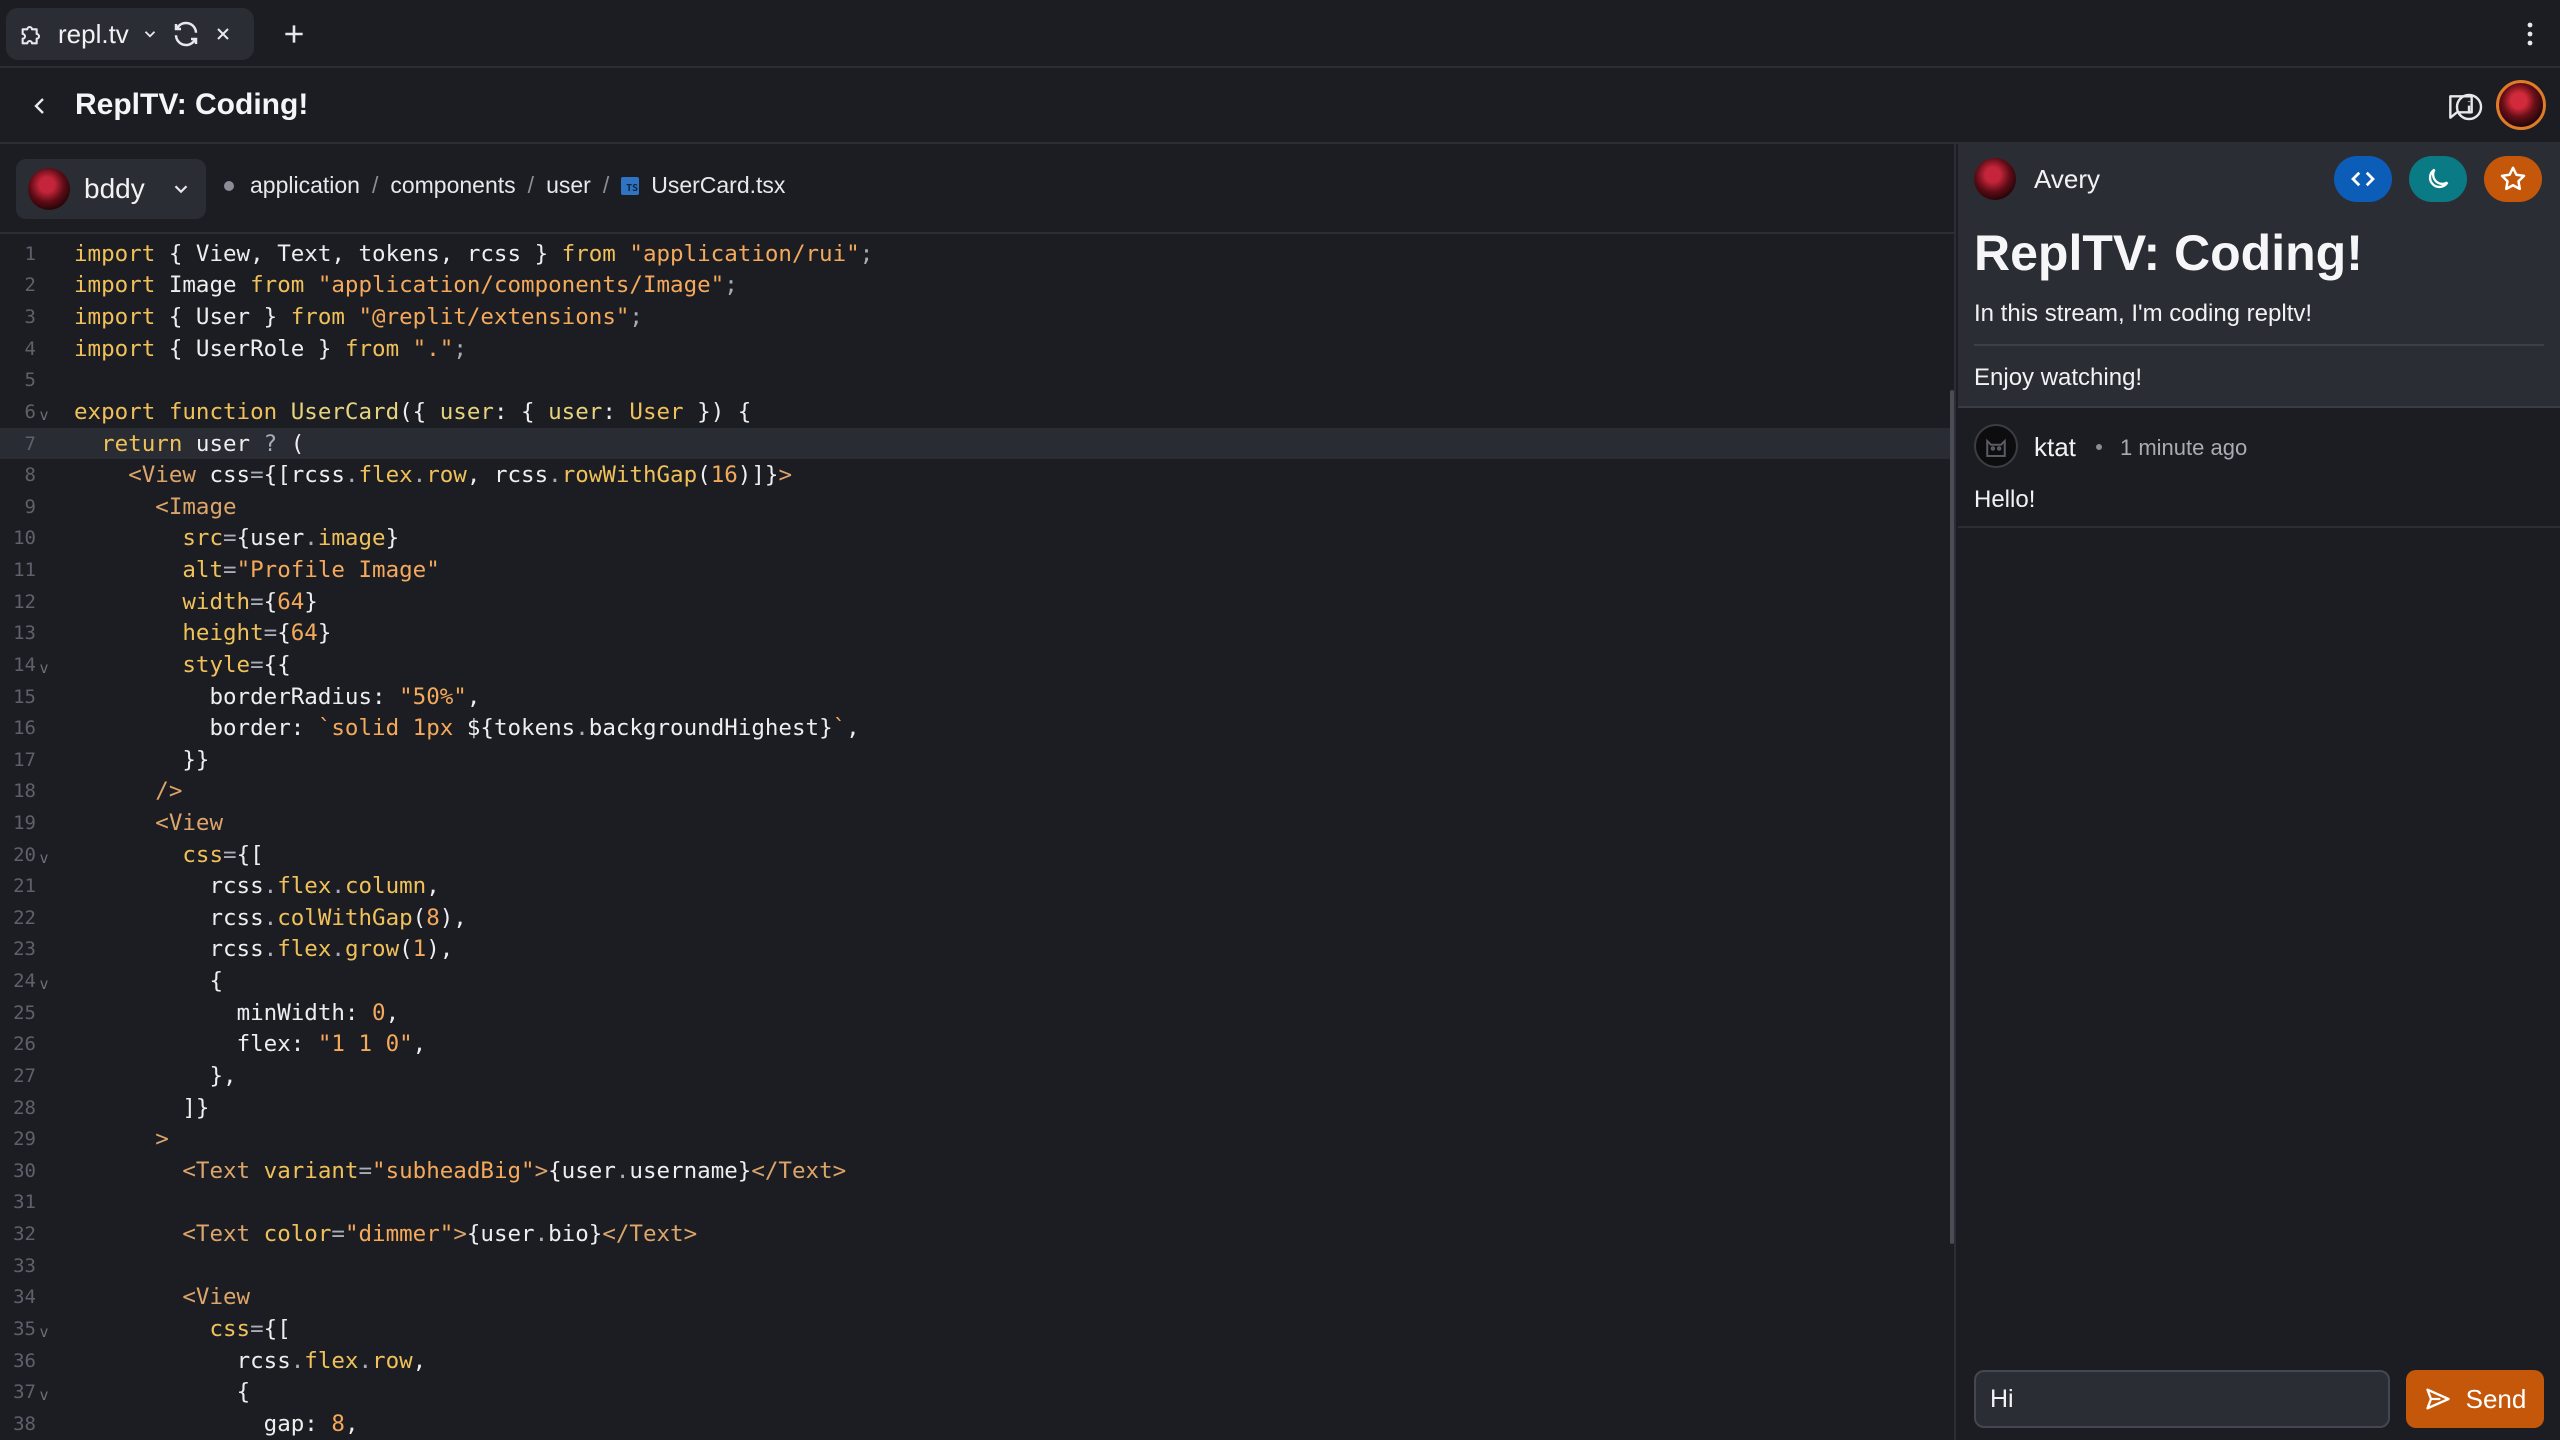 Image resolution: width=2560 pixels, height=1440 pixels. Describe the element at coordinates (975, 823) in the screenshot. I see `code-line: 19 <View` at that location.